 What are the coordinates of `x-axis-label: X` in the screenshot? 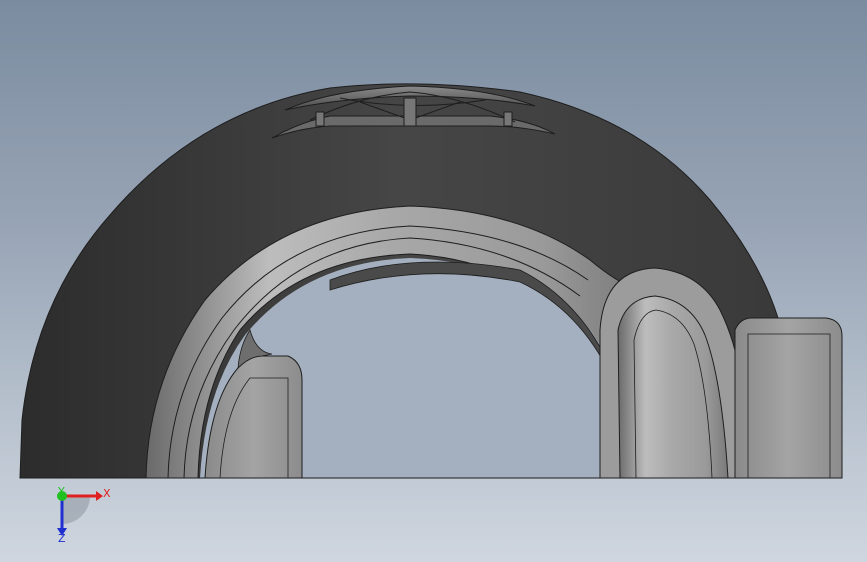 It's located at (107, 493).